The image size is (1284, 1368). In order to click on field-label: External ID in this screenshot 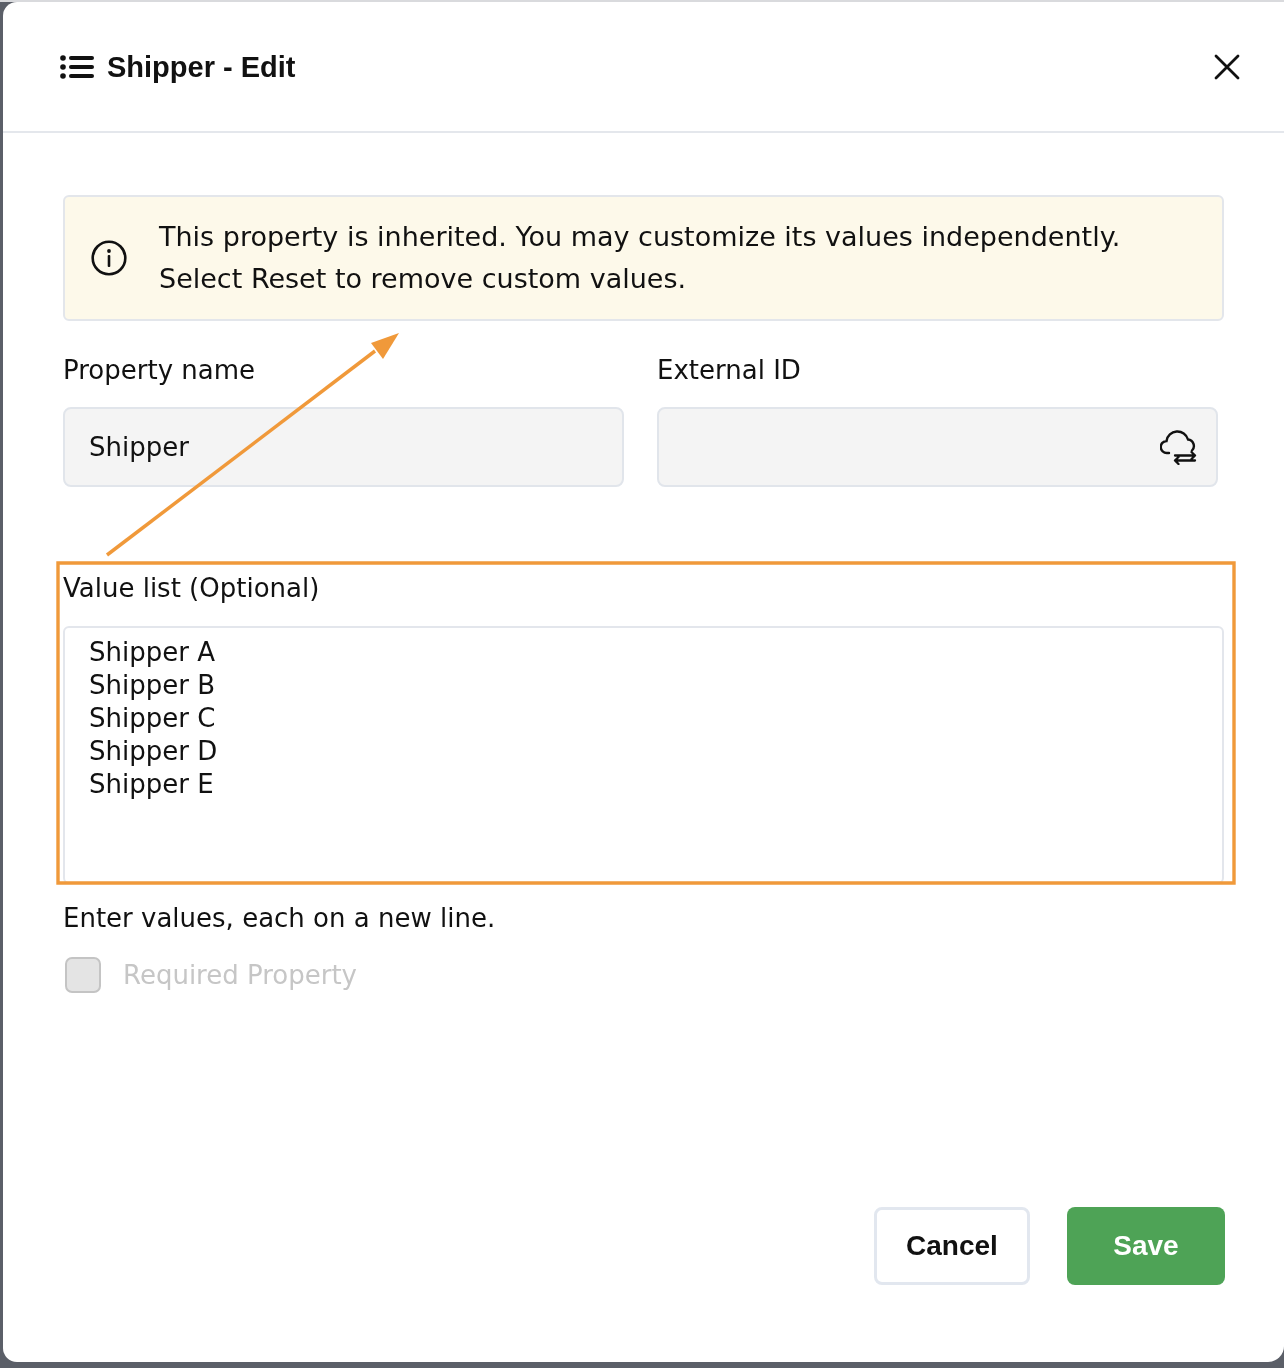, I will do `click(729, 370)`.